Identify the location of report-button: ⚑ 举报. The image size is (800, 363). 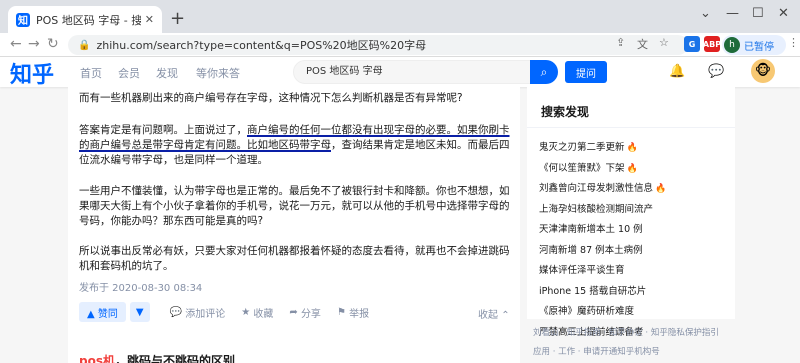
(353, 312).